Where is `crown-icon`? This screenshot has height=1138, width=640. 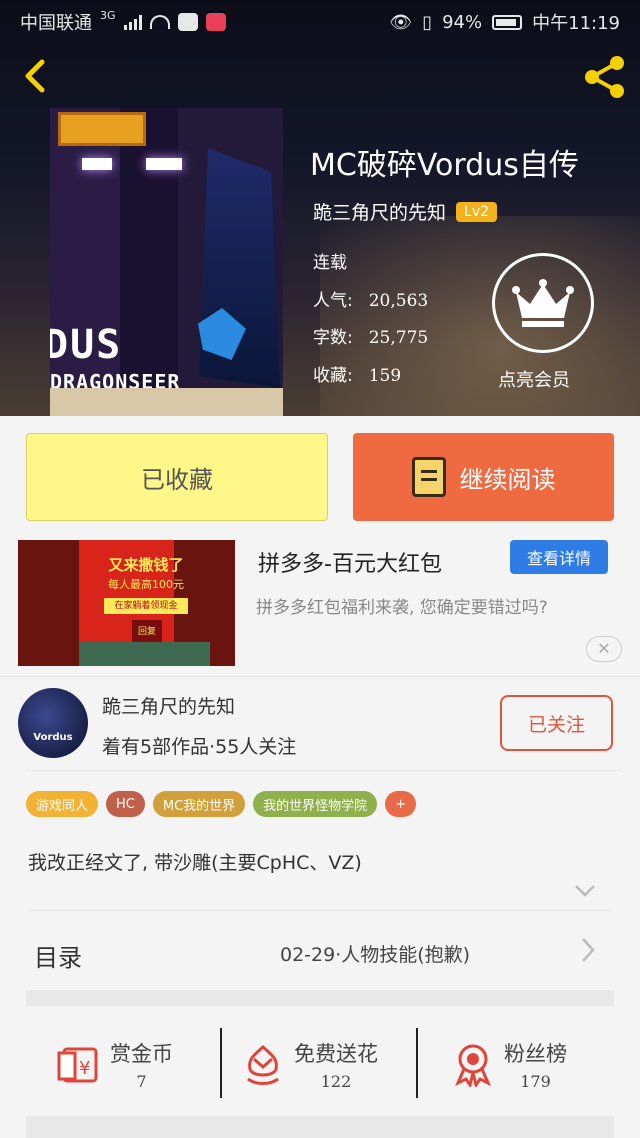 crown-icon is located at coordinates (543, 303).